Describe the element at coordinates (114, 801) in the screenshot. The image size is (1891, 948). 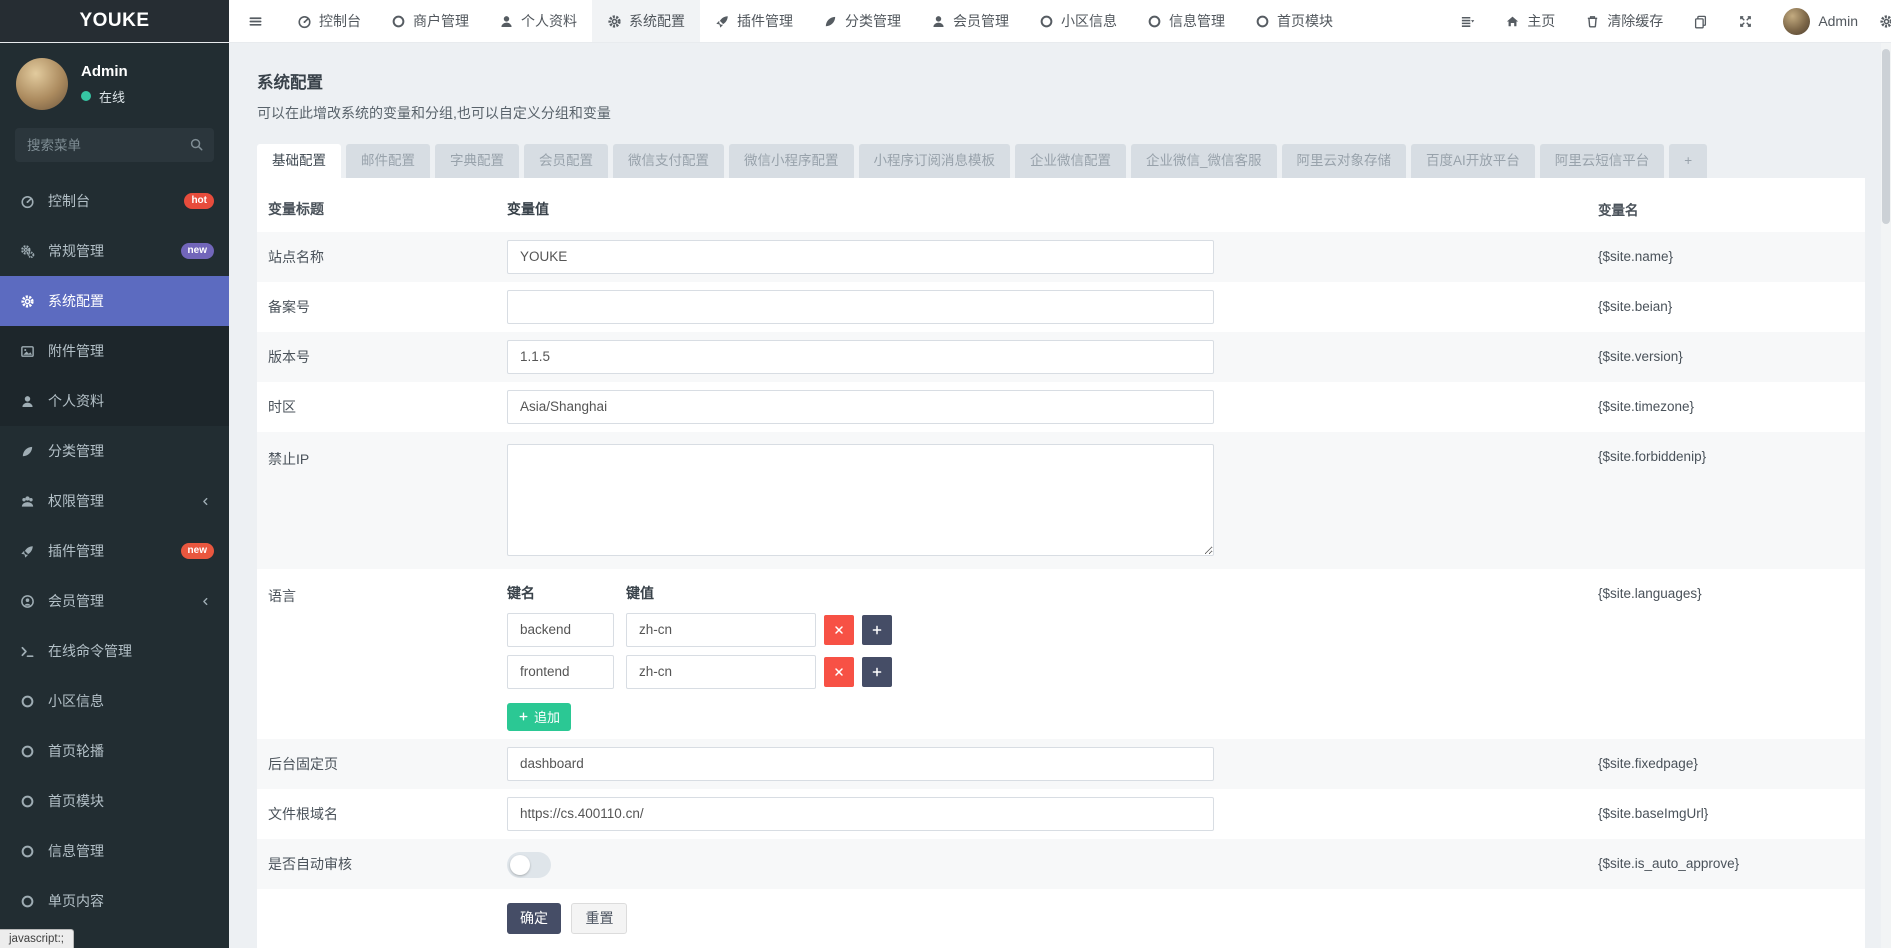
I see `sidebar-item: 首页模块` at that location.